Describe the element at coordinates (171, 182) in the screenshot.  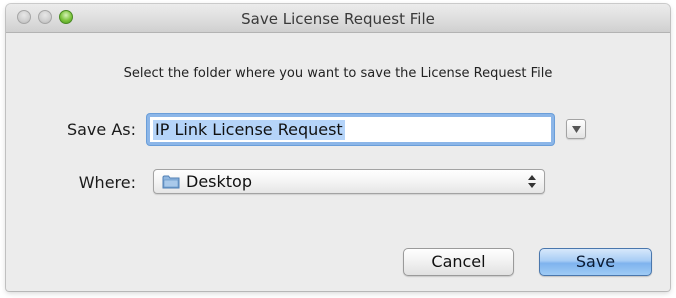
I see `folder-icon` at that location.